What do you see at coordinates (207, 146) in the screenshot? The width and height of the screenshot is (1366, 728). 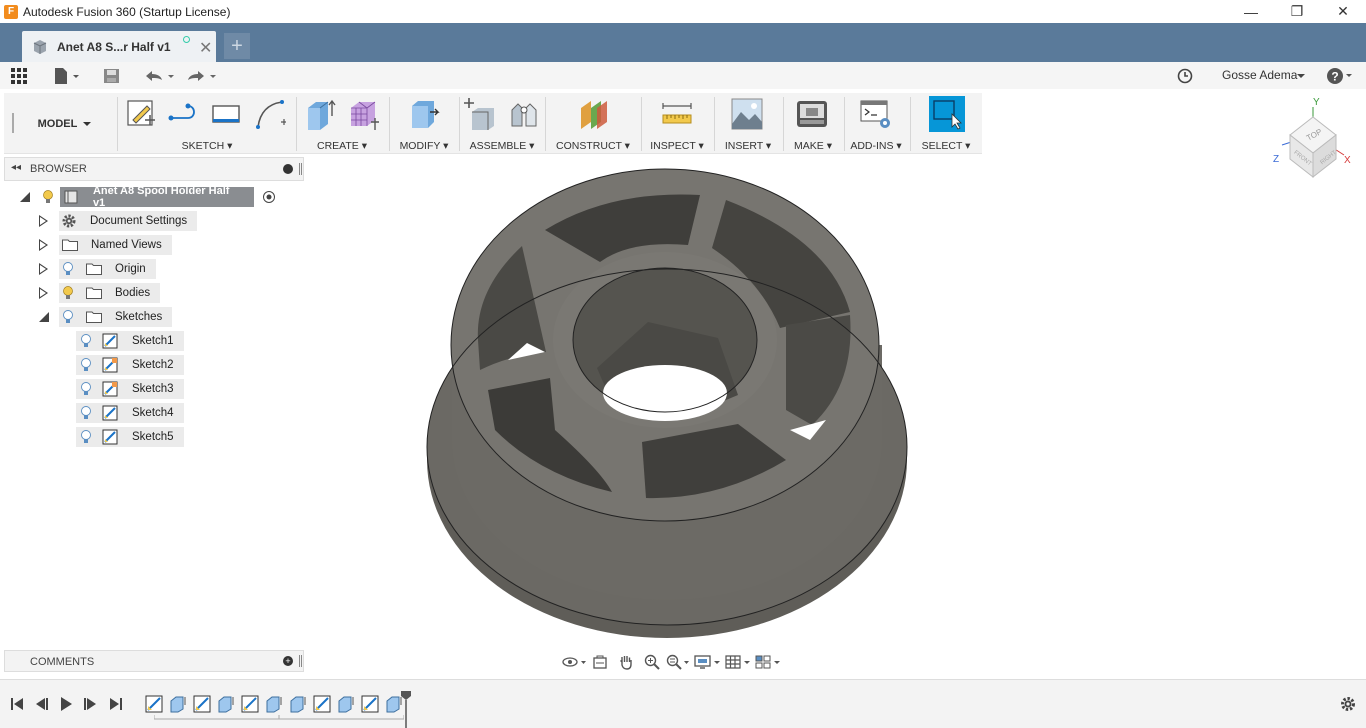 I see `sketch-menu: SKETCH ▾` at bounding box center [207, 146].